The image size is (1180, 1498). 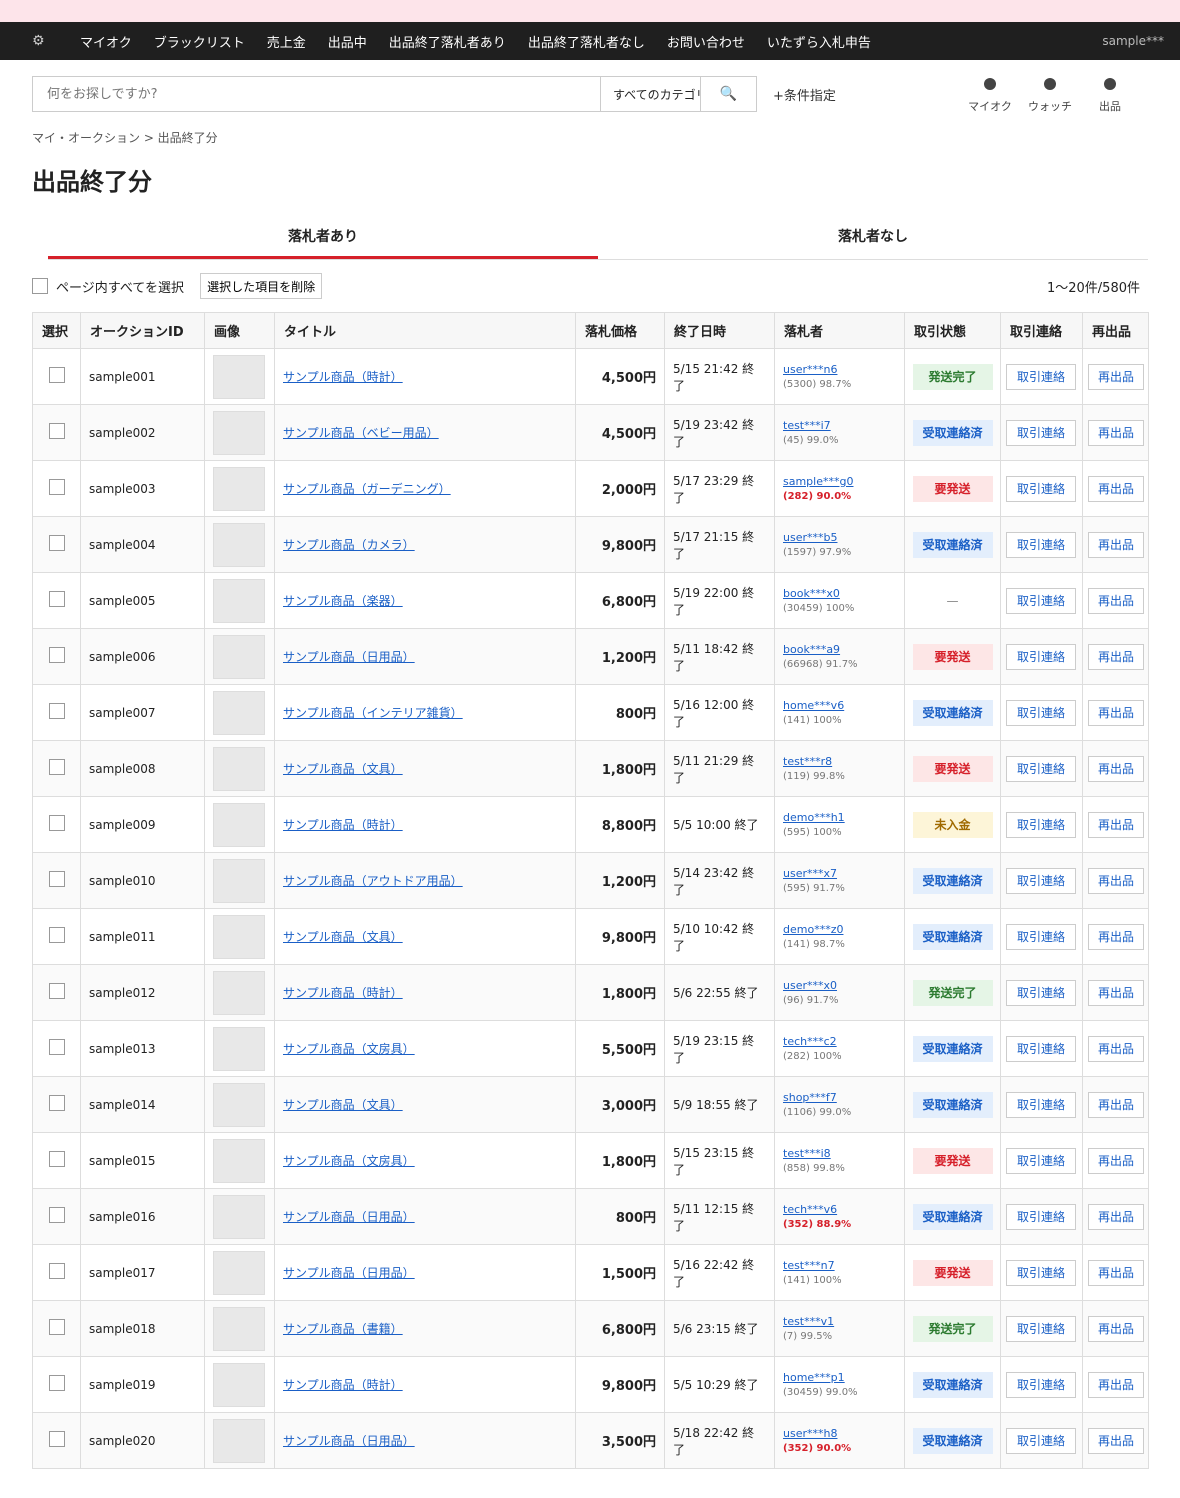 I want to click on bidder-link: home***p1, so click(x=839, y=1377).